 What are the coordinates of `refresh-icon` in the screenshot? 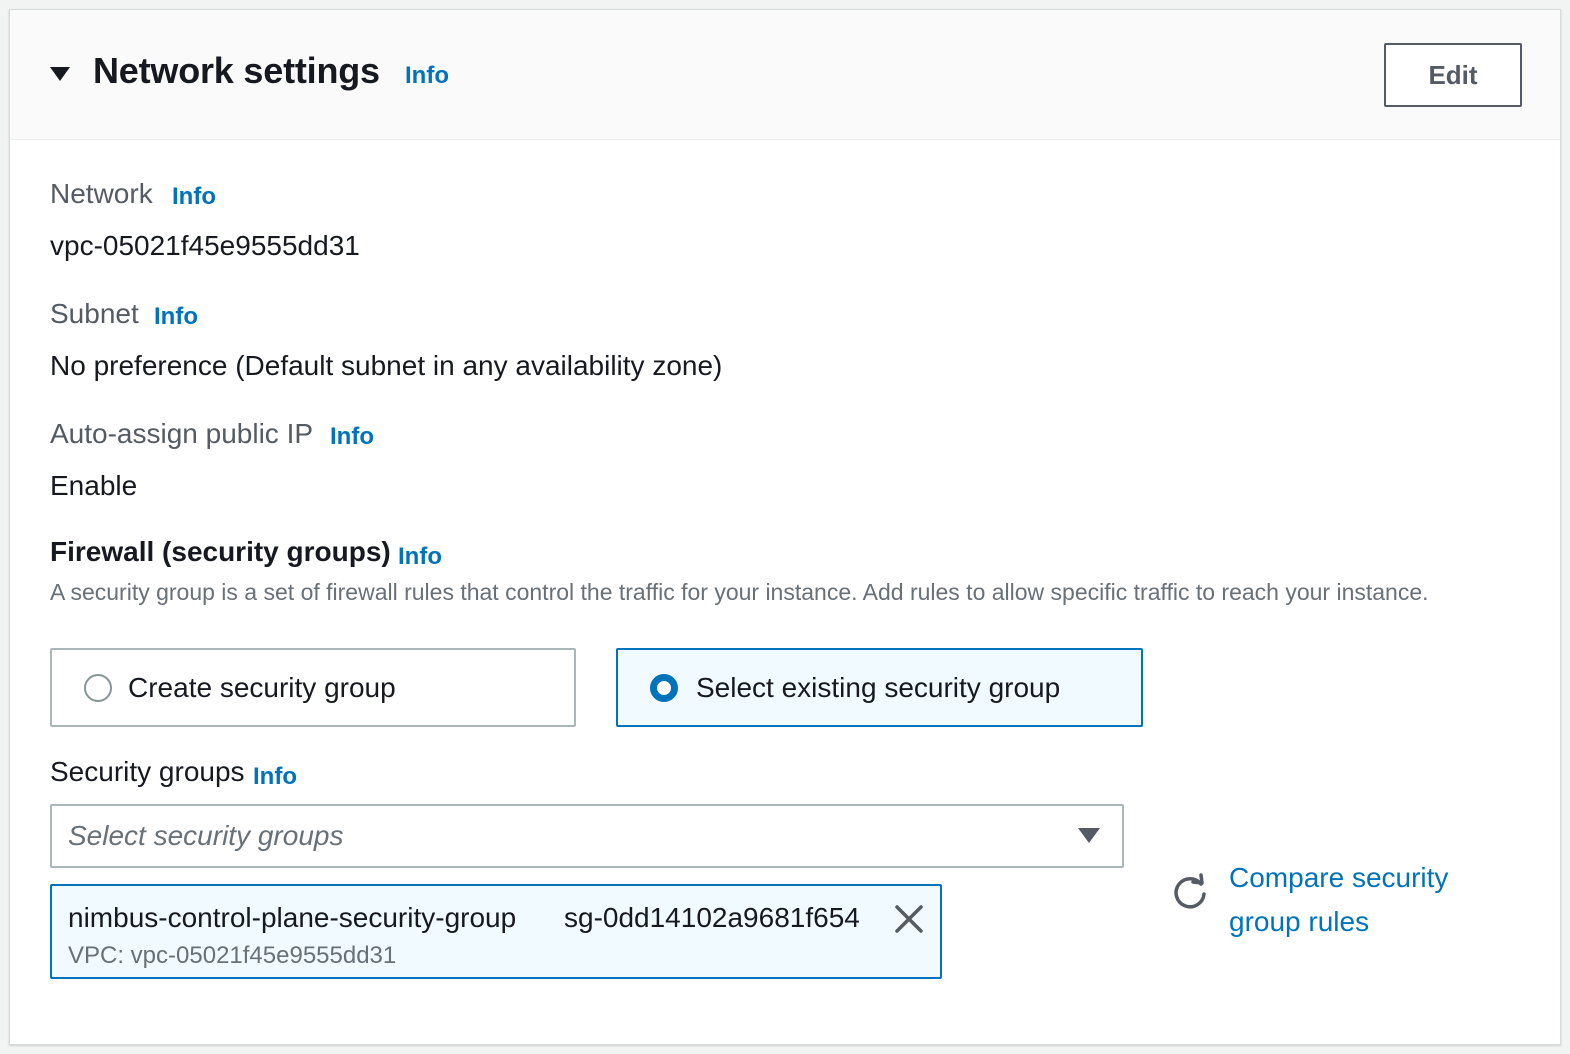 It's located at (1190, 892).